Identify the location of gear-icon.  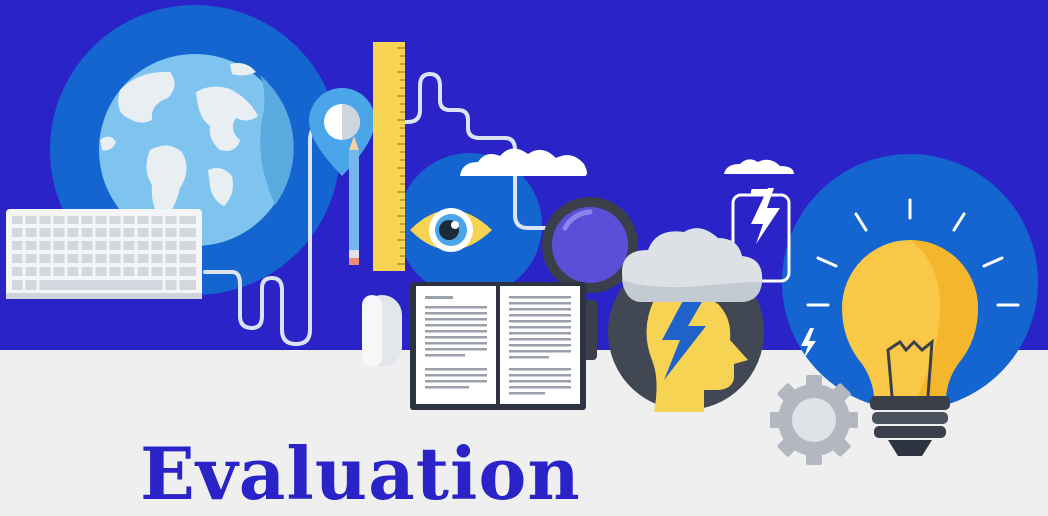
(814, 420).